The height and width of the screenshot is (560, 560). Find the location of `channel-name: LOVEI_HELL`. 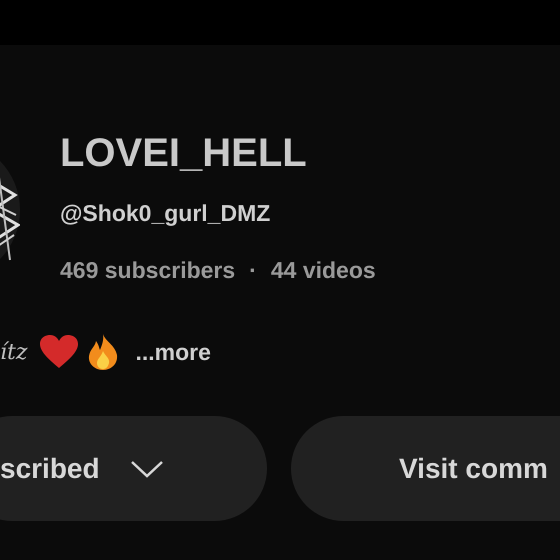

channel-name: LOVEI_HELL is located at coordinates (184, 153).